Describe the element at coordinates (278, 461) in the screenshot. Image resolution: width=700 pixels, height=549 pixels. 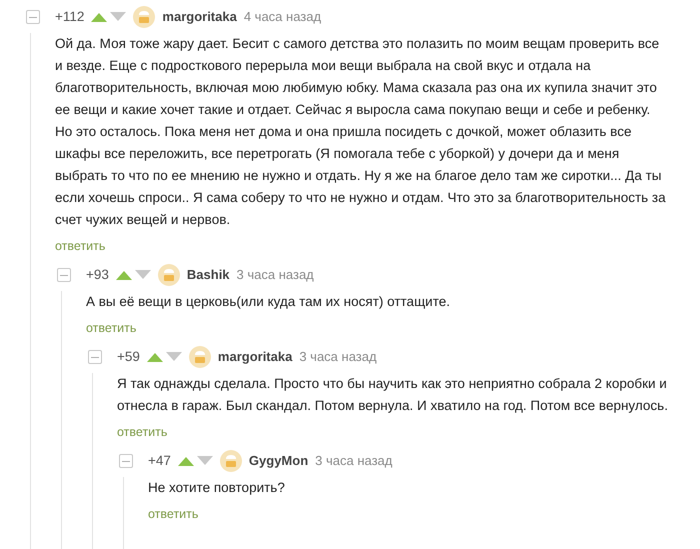
I see `username-link: GygyMon` at that location.